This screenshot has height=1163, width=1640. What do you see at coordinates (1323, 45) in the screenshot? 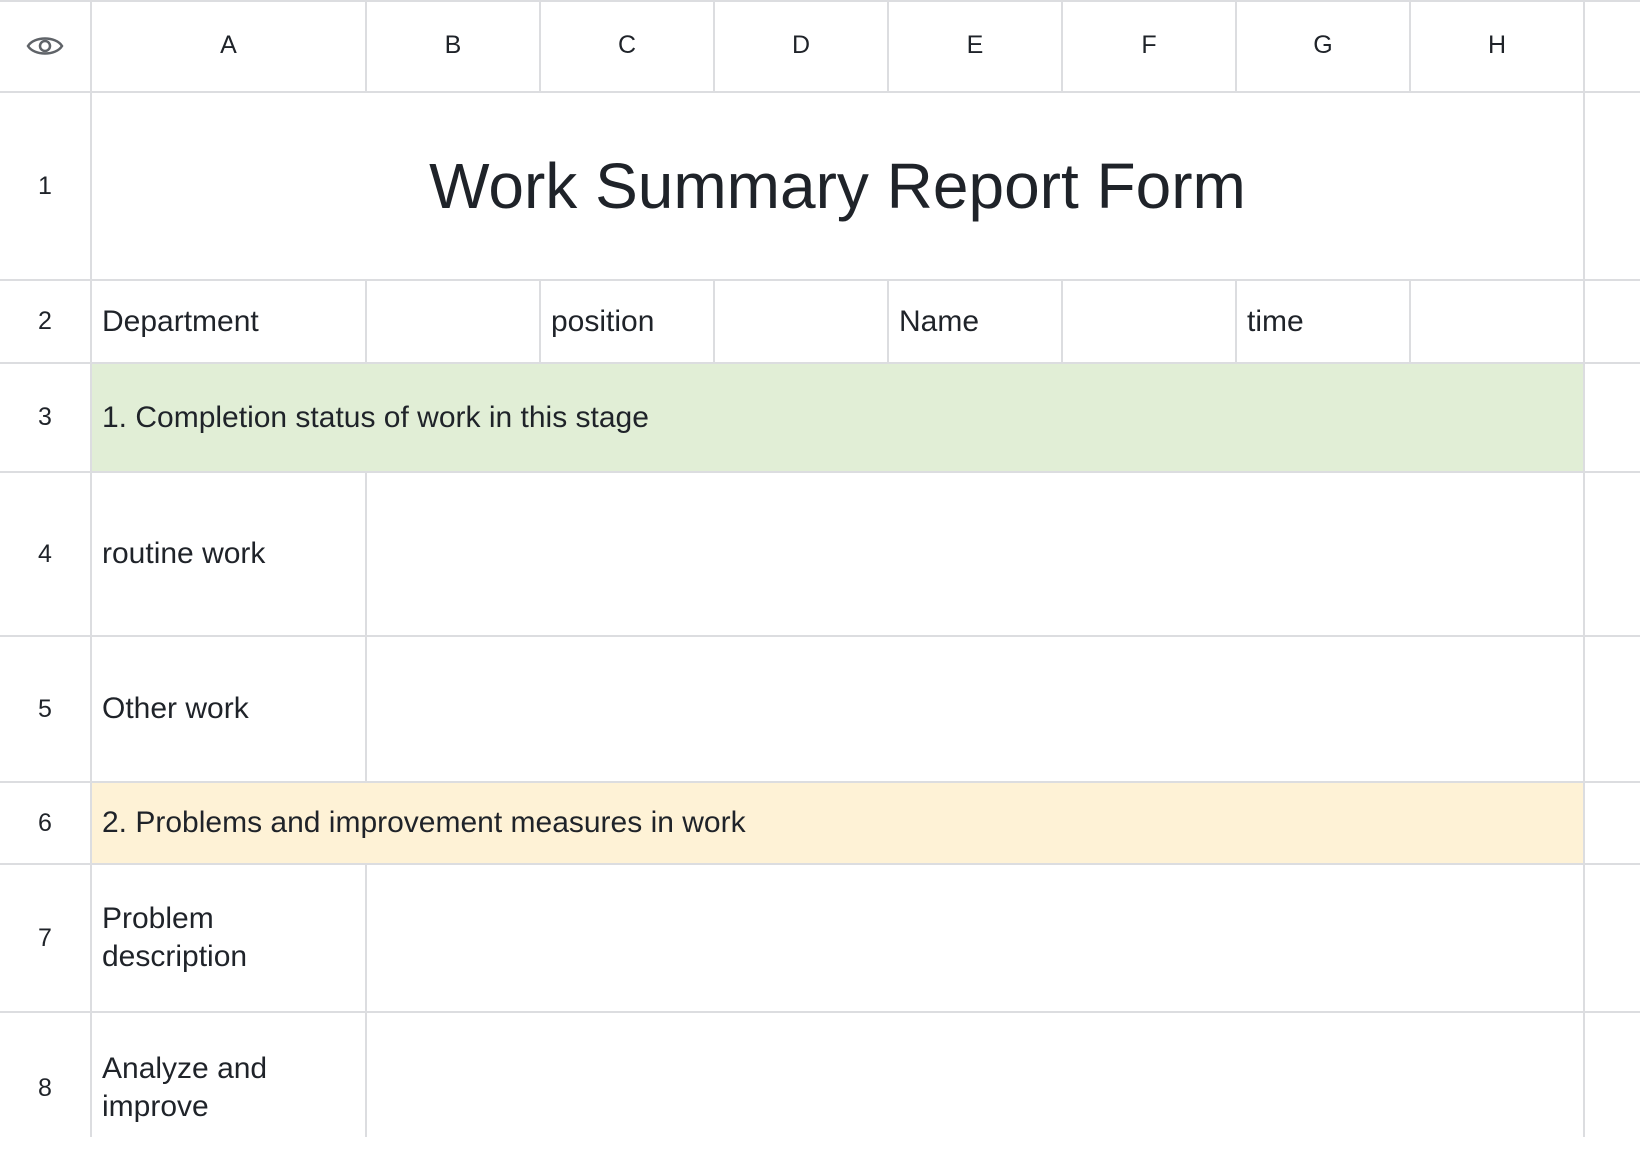
I see `column-header-g: G` at bounding box center [1323, 45].